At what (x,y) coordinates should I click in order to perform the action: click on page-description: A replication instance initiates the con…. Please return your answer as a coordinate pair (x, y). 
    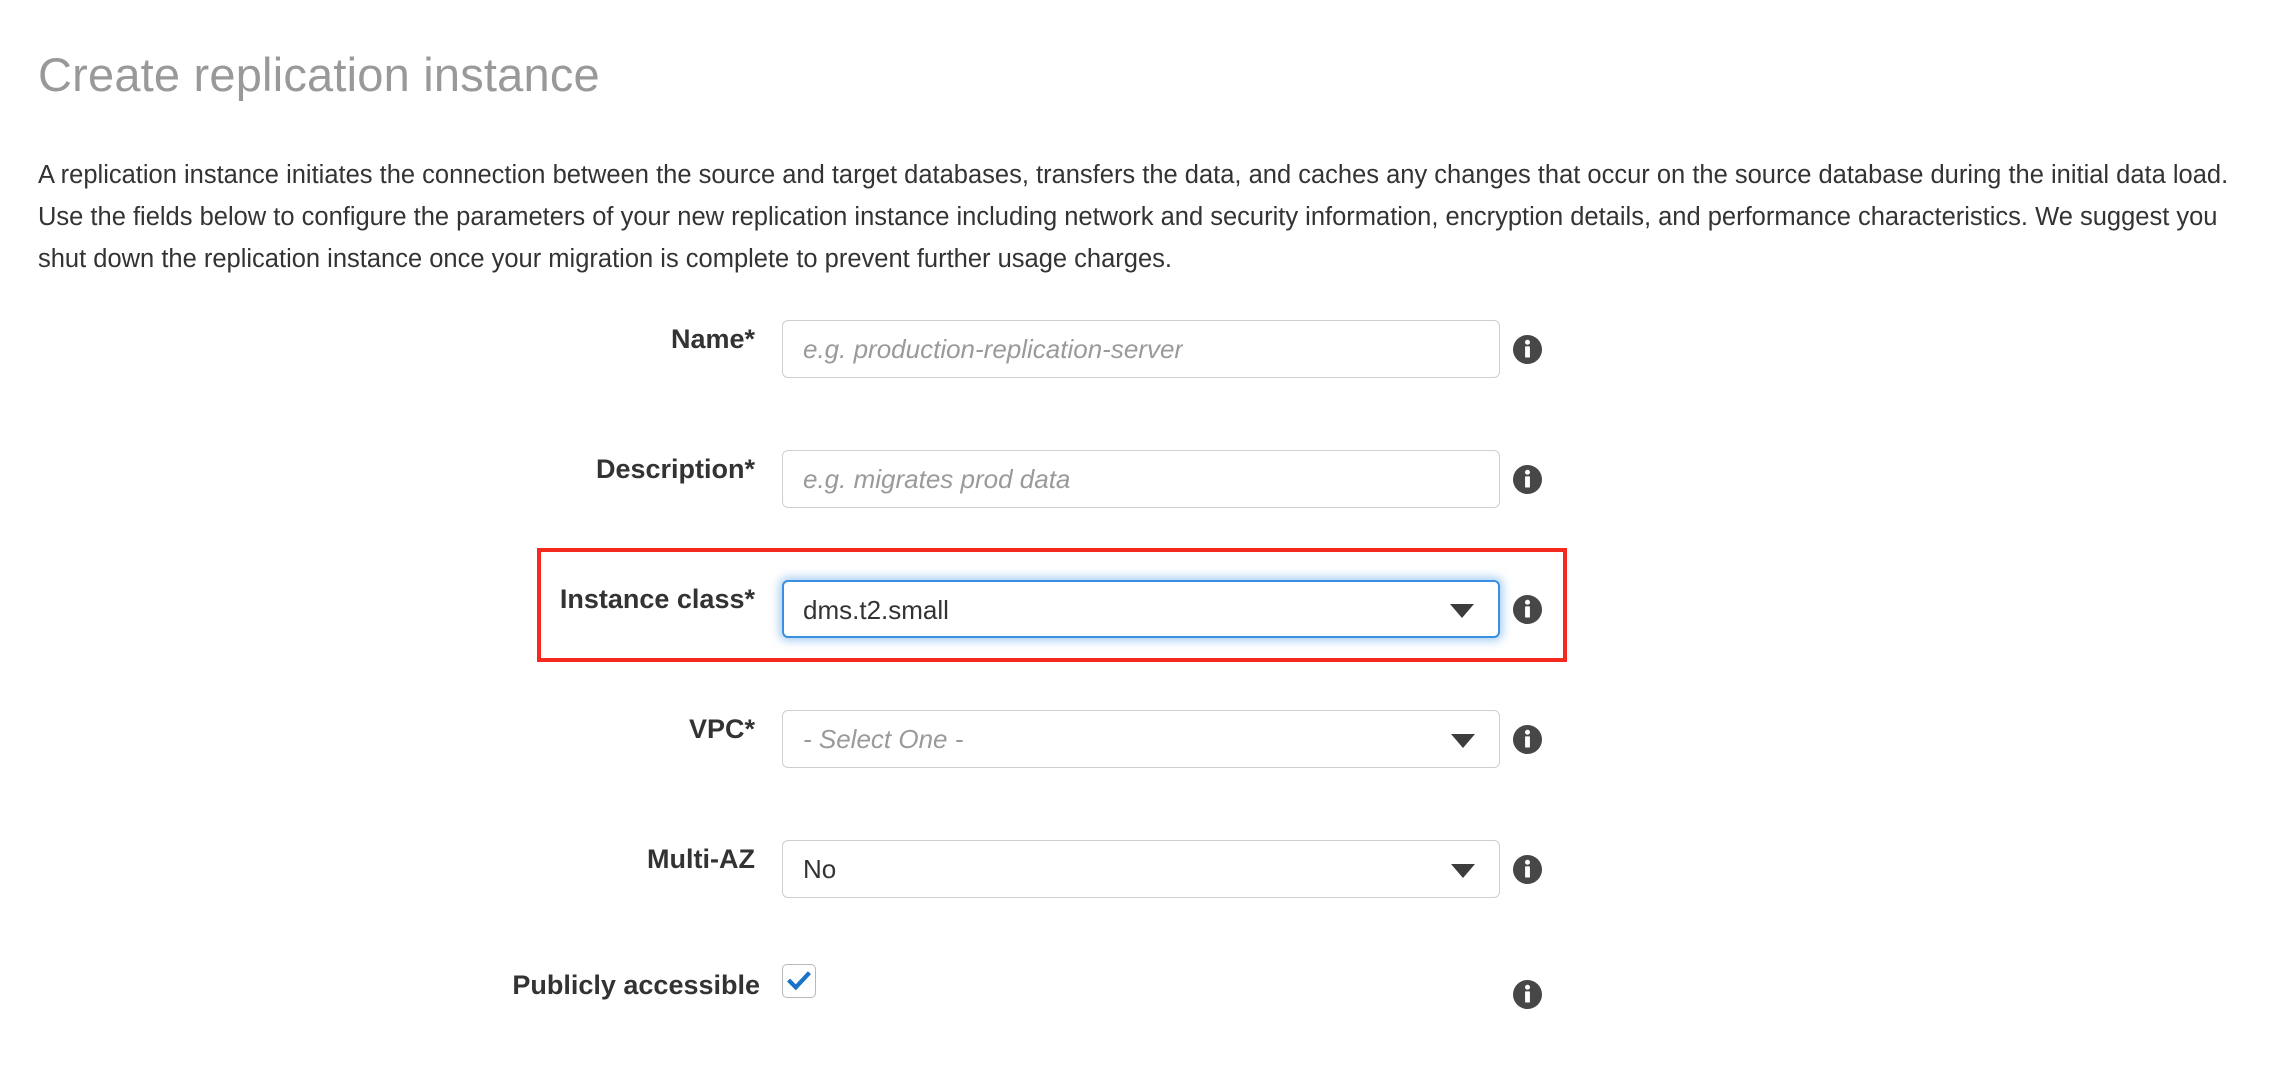
    Looking at the image, I should click on (1133, 216).